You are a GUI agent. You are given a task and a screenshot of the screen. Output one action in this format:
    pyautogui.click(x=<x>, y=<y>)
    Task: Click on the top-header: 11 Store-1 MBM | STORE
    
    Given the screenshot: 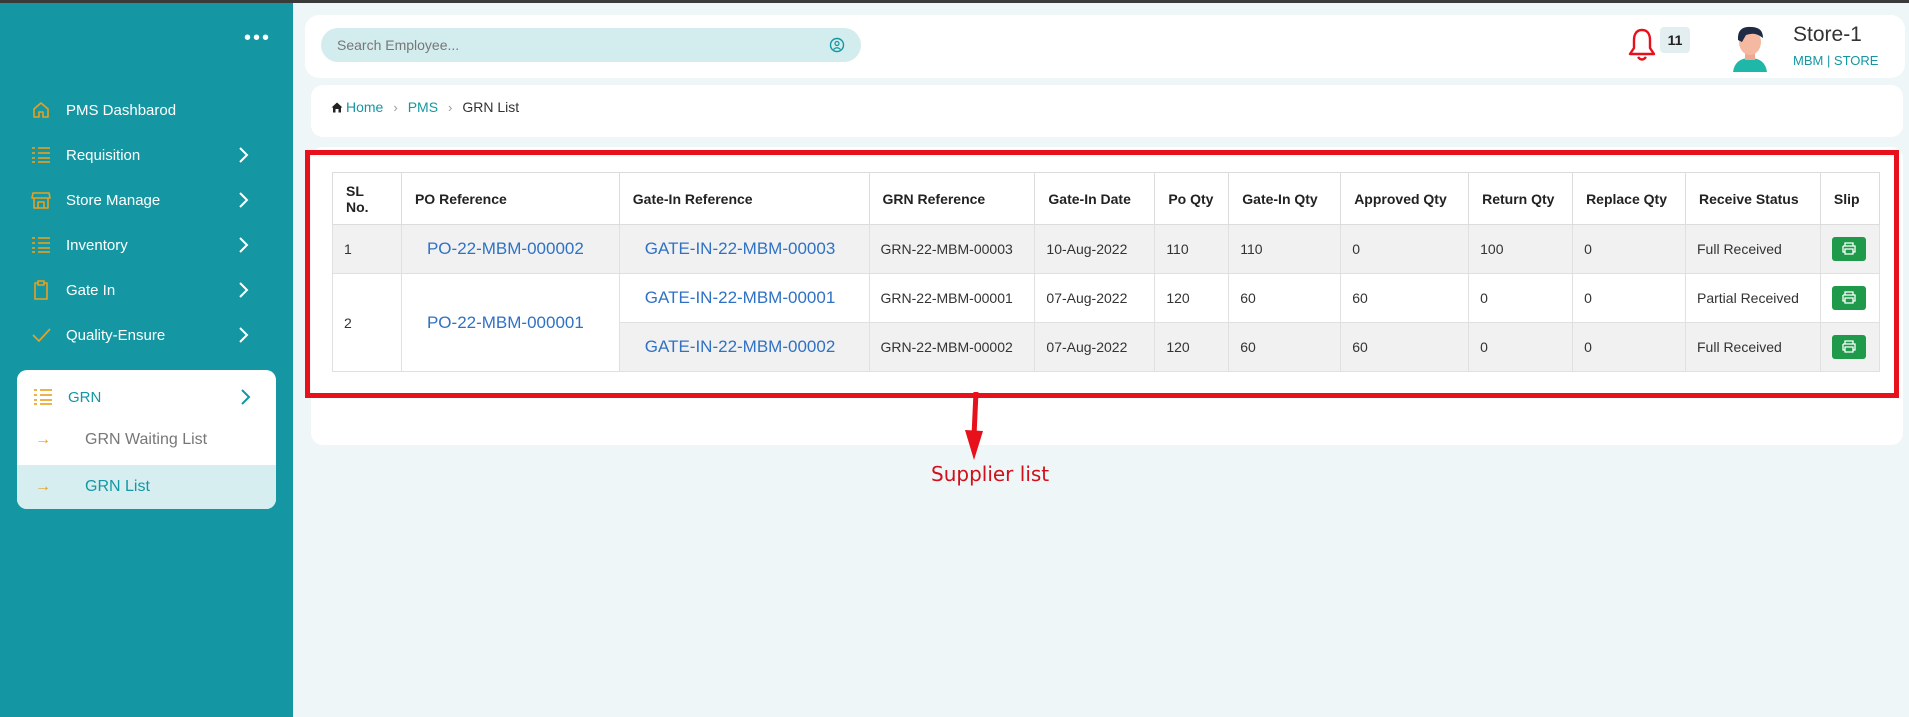 What is the action you would take?
    pyautogui.click(x=1105, y=46)
    